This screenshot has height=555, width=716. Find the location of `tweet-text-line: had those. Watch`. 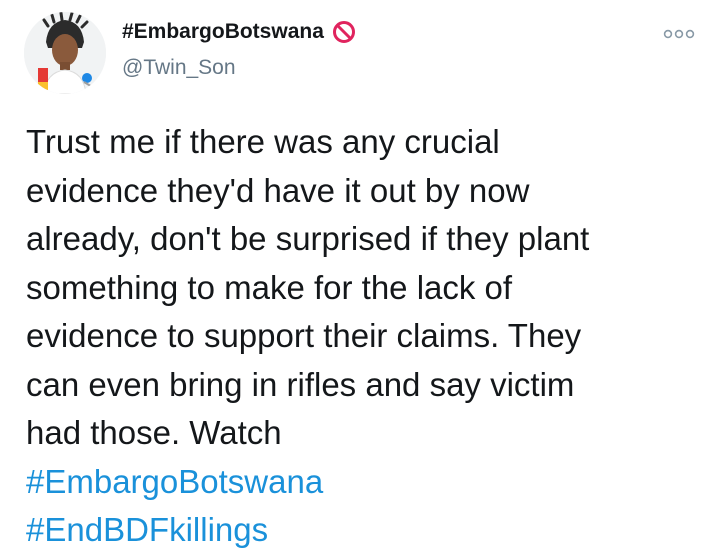

tweet-text-line: had those. Watch is located at coordinates (154, 432).